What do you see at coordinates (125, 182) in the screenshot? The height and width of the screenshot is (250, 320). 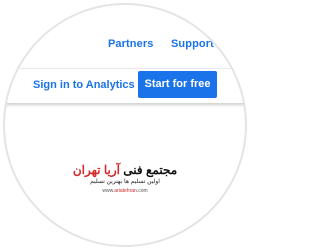 I see `watermark-tagline: اولین تسلیم ها بهترین تسلیم` at bounding box center [125, 182].